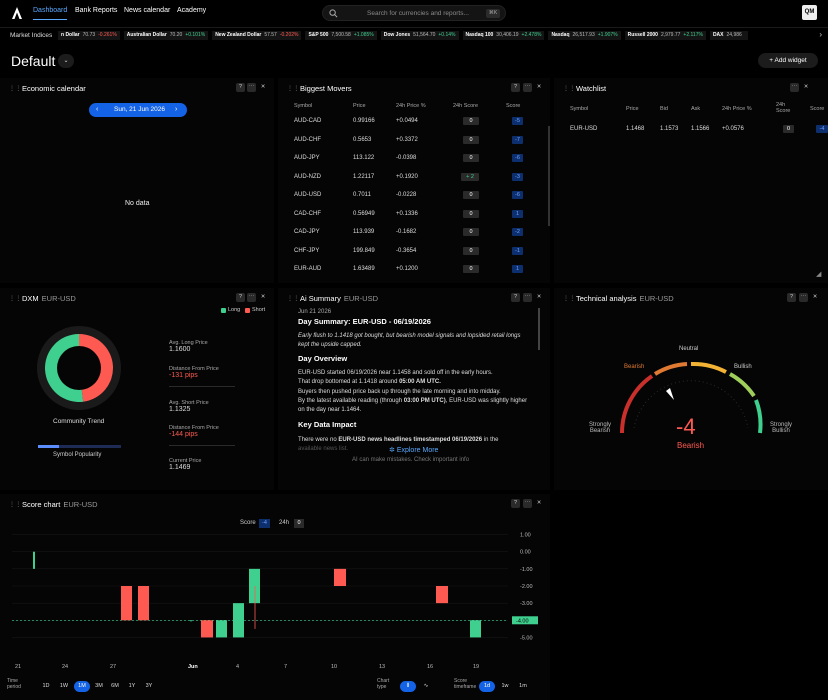  What do you see at coordinates (89, 35) in the screenshot?
I see `ticker-item: n Dollar 70.73 -0.261%` at bounding box center [89, 35].